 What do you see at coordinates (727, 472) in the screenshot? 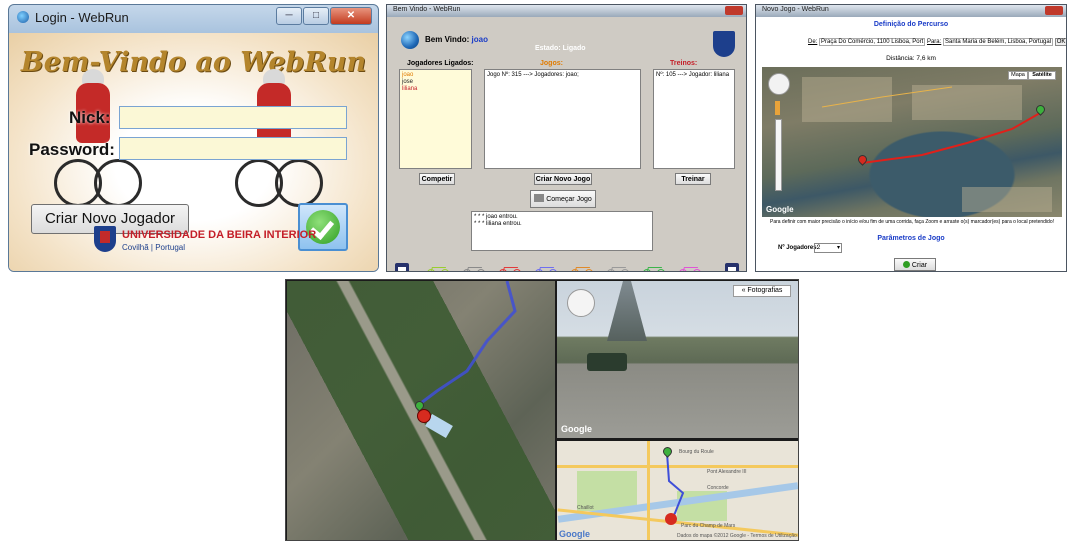
I see `map-label: Pont Alexandre III` at bounding box center [727, 472].